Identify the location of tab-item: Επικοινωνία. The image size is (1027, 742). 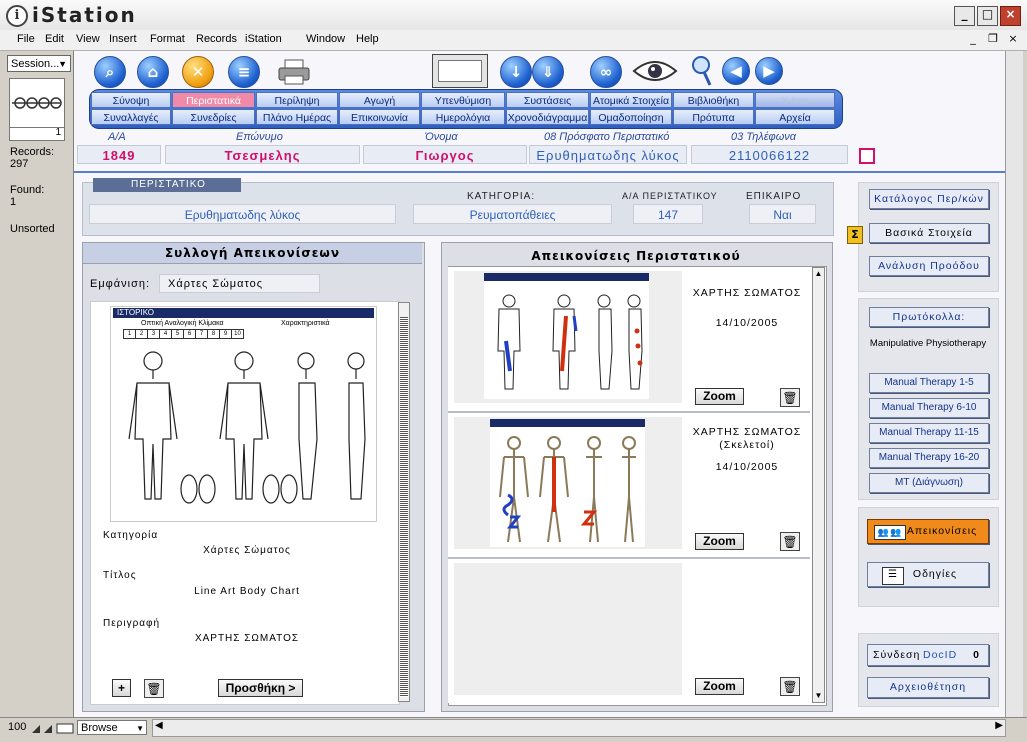
(379, 117).